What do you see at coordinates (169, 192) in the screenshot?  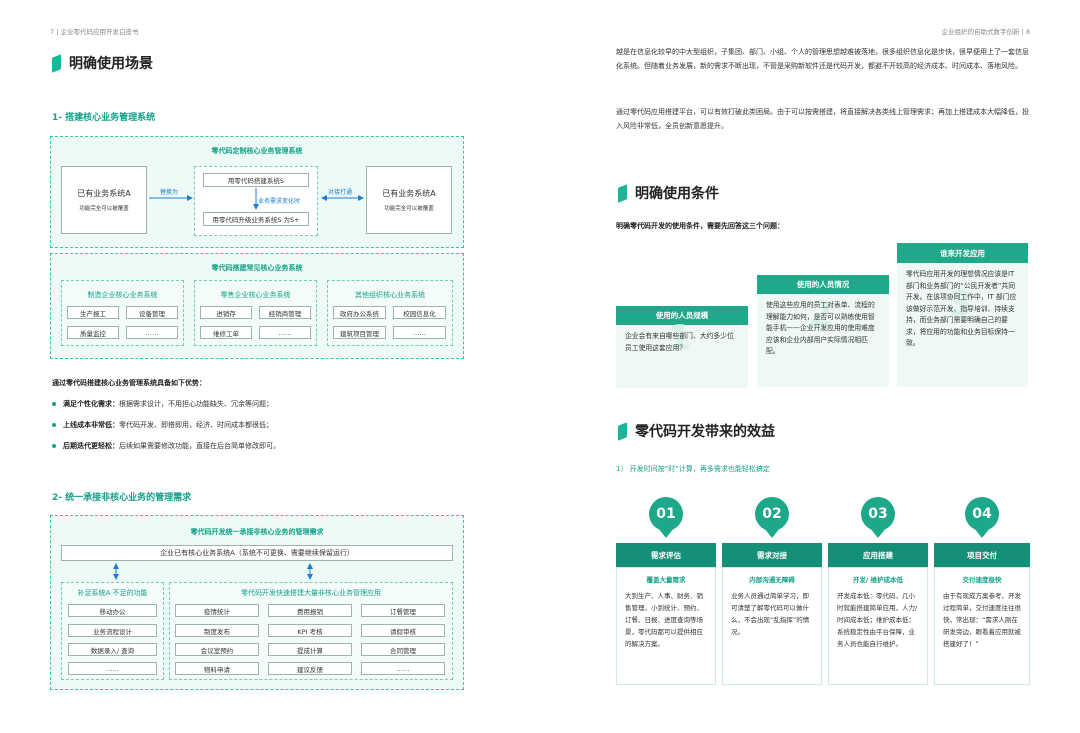 I see `diagram1-arrow-left-label: 替换为` at bounding box center [169, 192].